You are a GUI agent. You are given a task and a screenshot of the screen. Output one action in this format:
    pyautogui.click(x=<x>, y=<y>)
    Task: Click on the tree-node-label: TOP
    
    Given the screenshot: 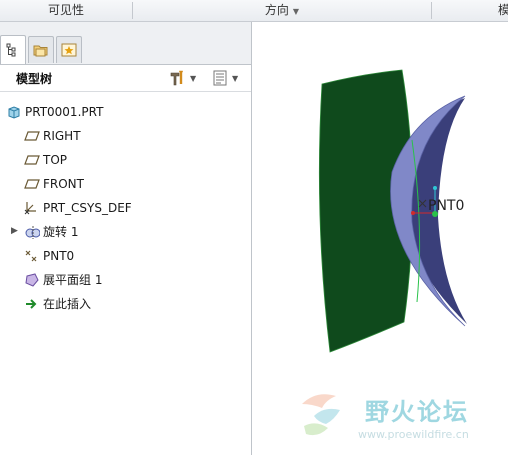 What is the action you would take?
    pyautogui.click(x=55, y=160)
    